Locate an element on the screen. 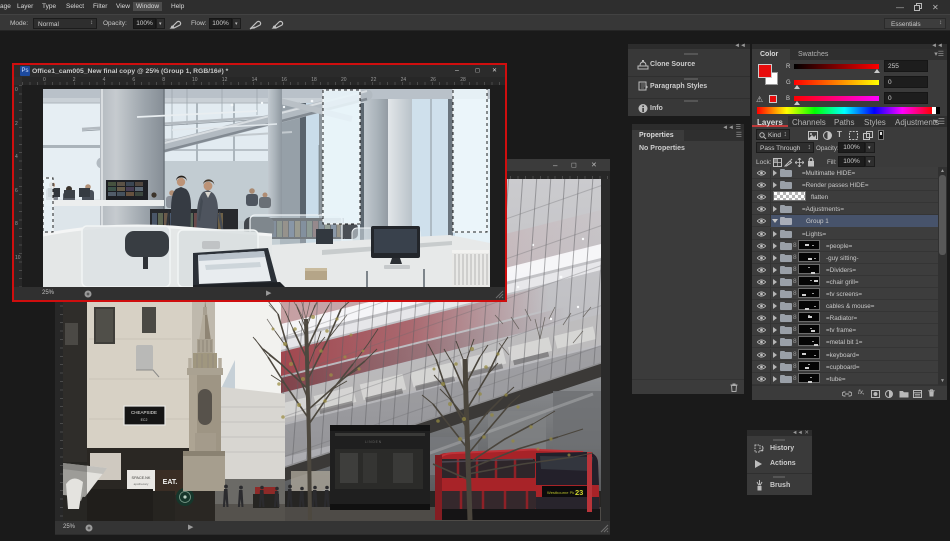 Image resolution: width=950 pixels, height=541 pixels. svg-text: apothecary is located at coordinates (141, 484).